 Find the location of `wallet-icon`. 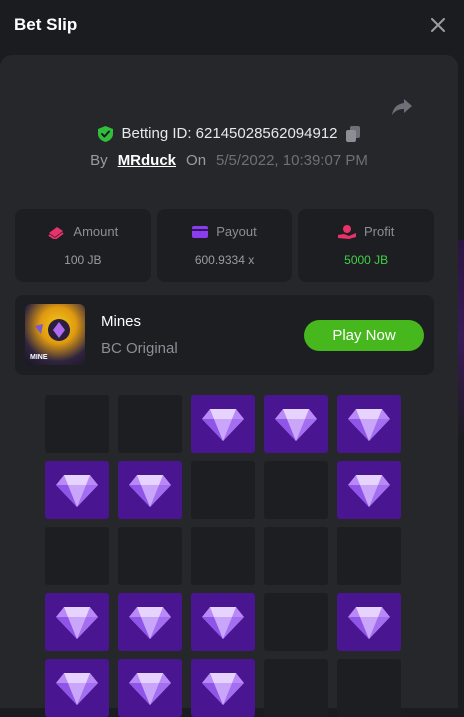

wallet-icon is located at coordinates (200, 231).